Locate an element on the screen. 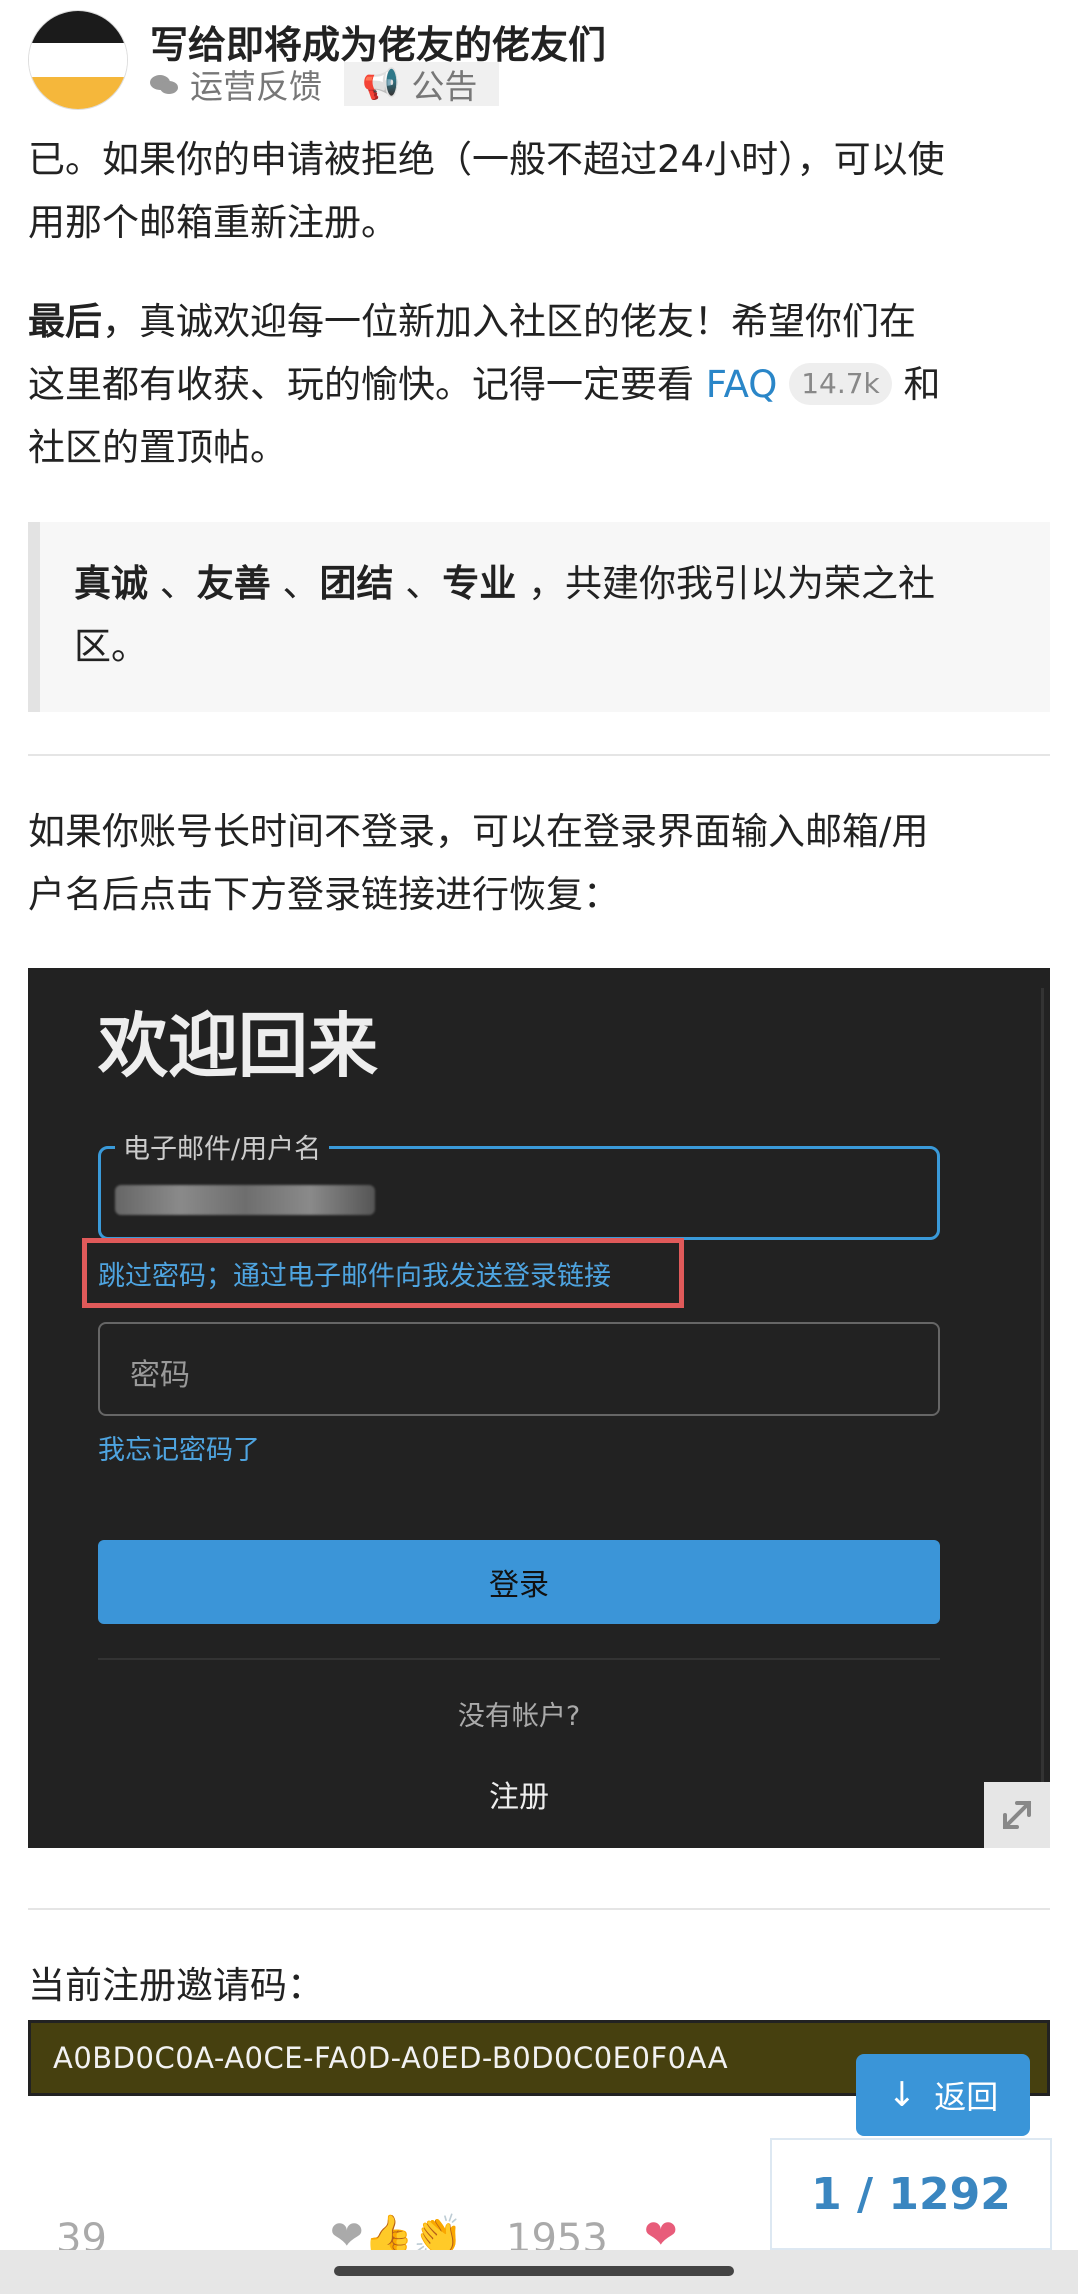 Image resolution: width=1078 pixels, height=2294 pixels. no-account-text: 没有帐户? is located at coordinates (519, 1716).